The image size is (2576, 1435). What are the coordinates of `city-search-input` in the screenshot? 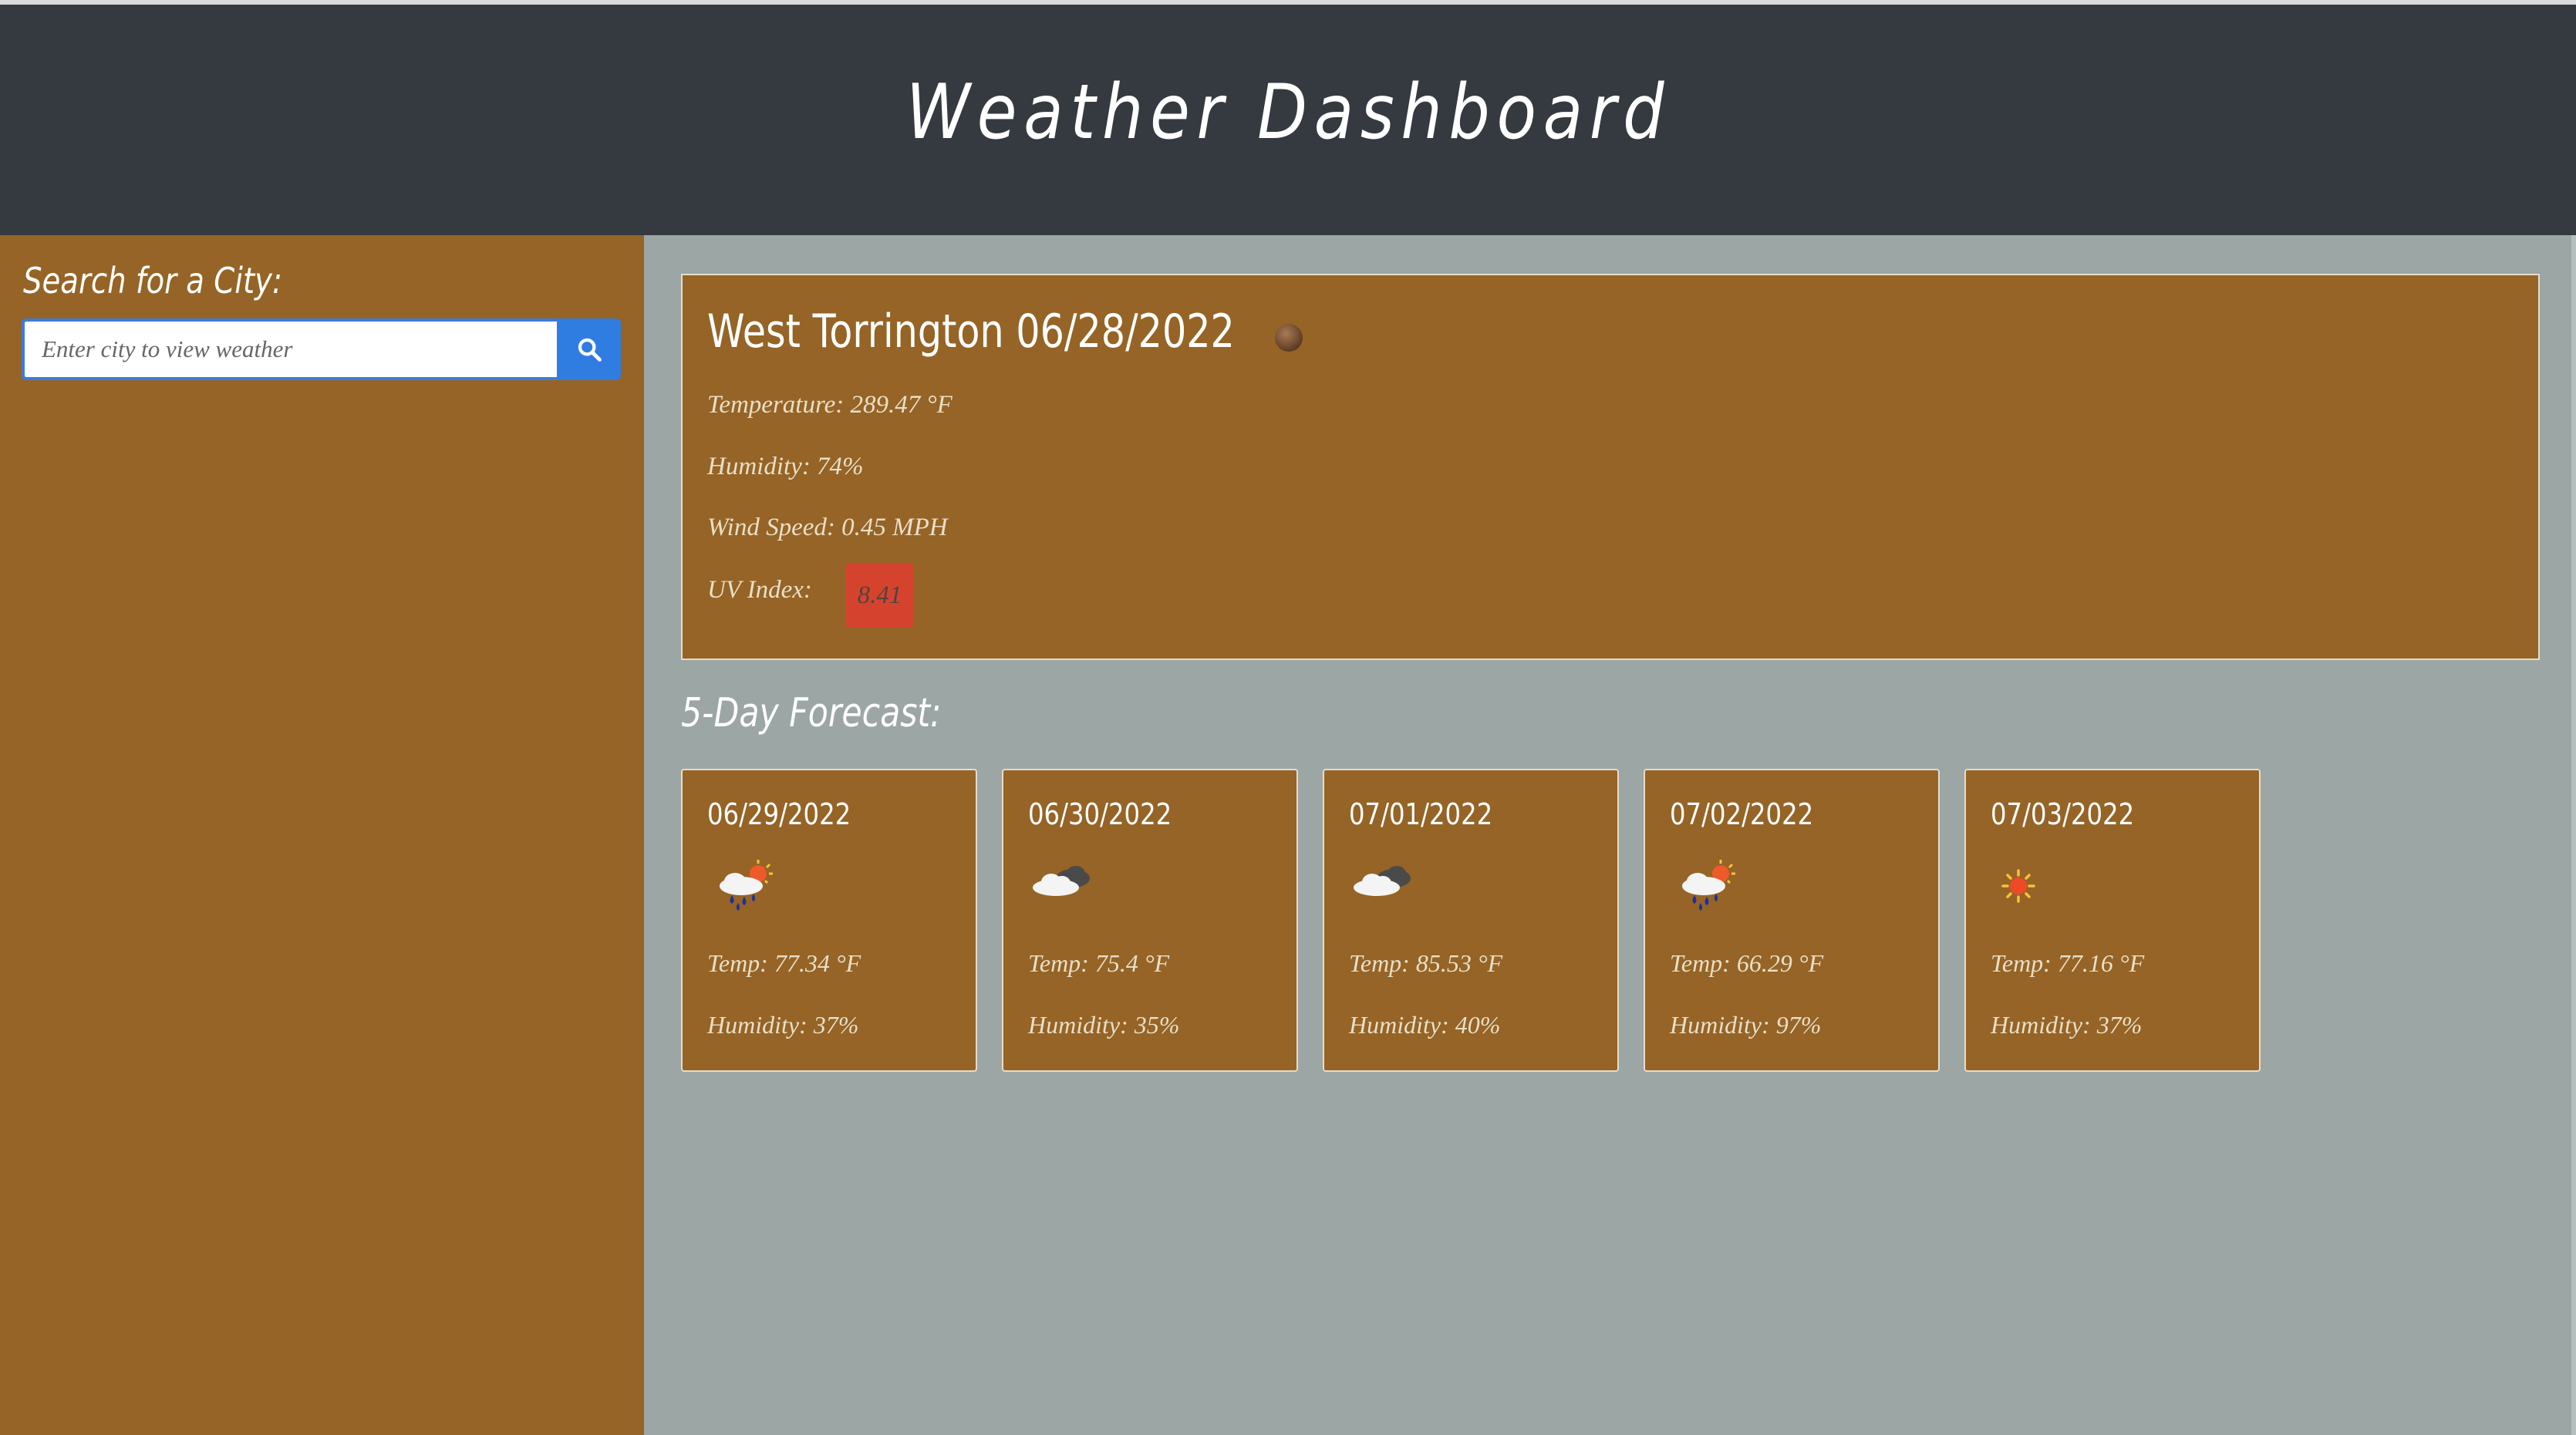 It's located at (289, 349).